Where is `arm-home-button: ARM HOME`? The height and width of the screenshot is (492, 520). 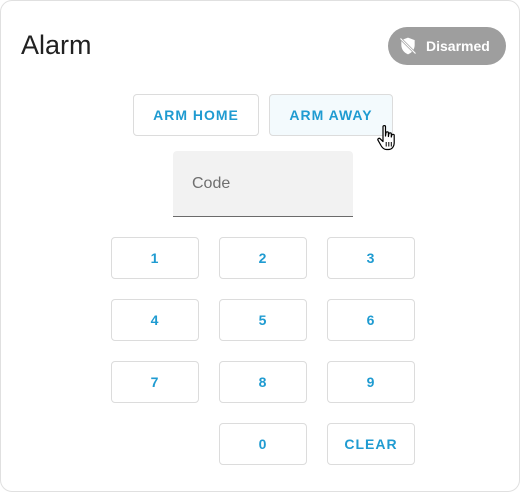 arm-home-button: ARM HOME is located at coordinates (196, 115).